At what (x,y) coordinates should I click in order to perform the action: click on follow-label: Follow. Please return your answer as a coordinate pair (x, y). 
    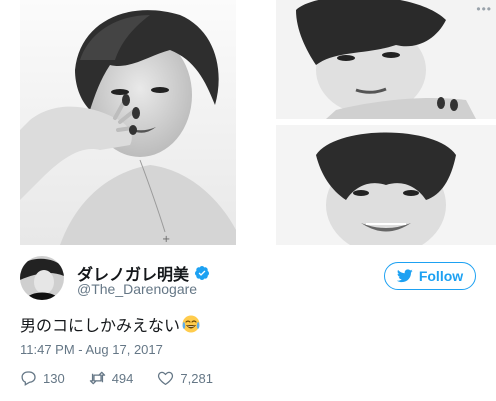
    Looking at the image, I should click on (441, 276).